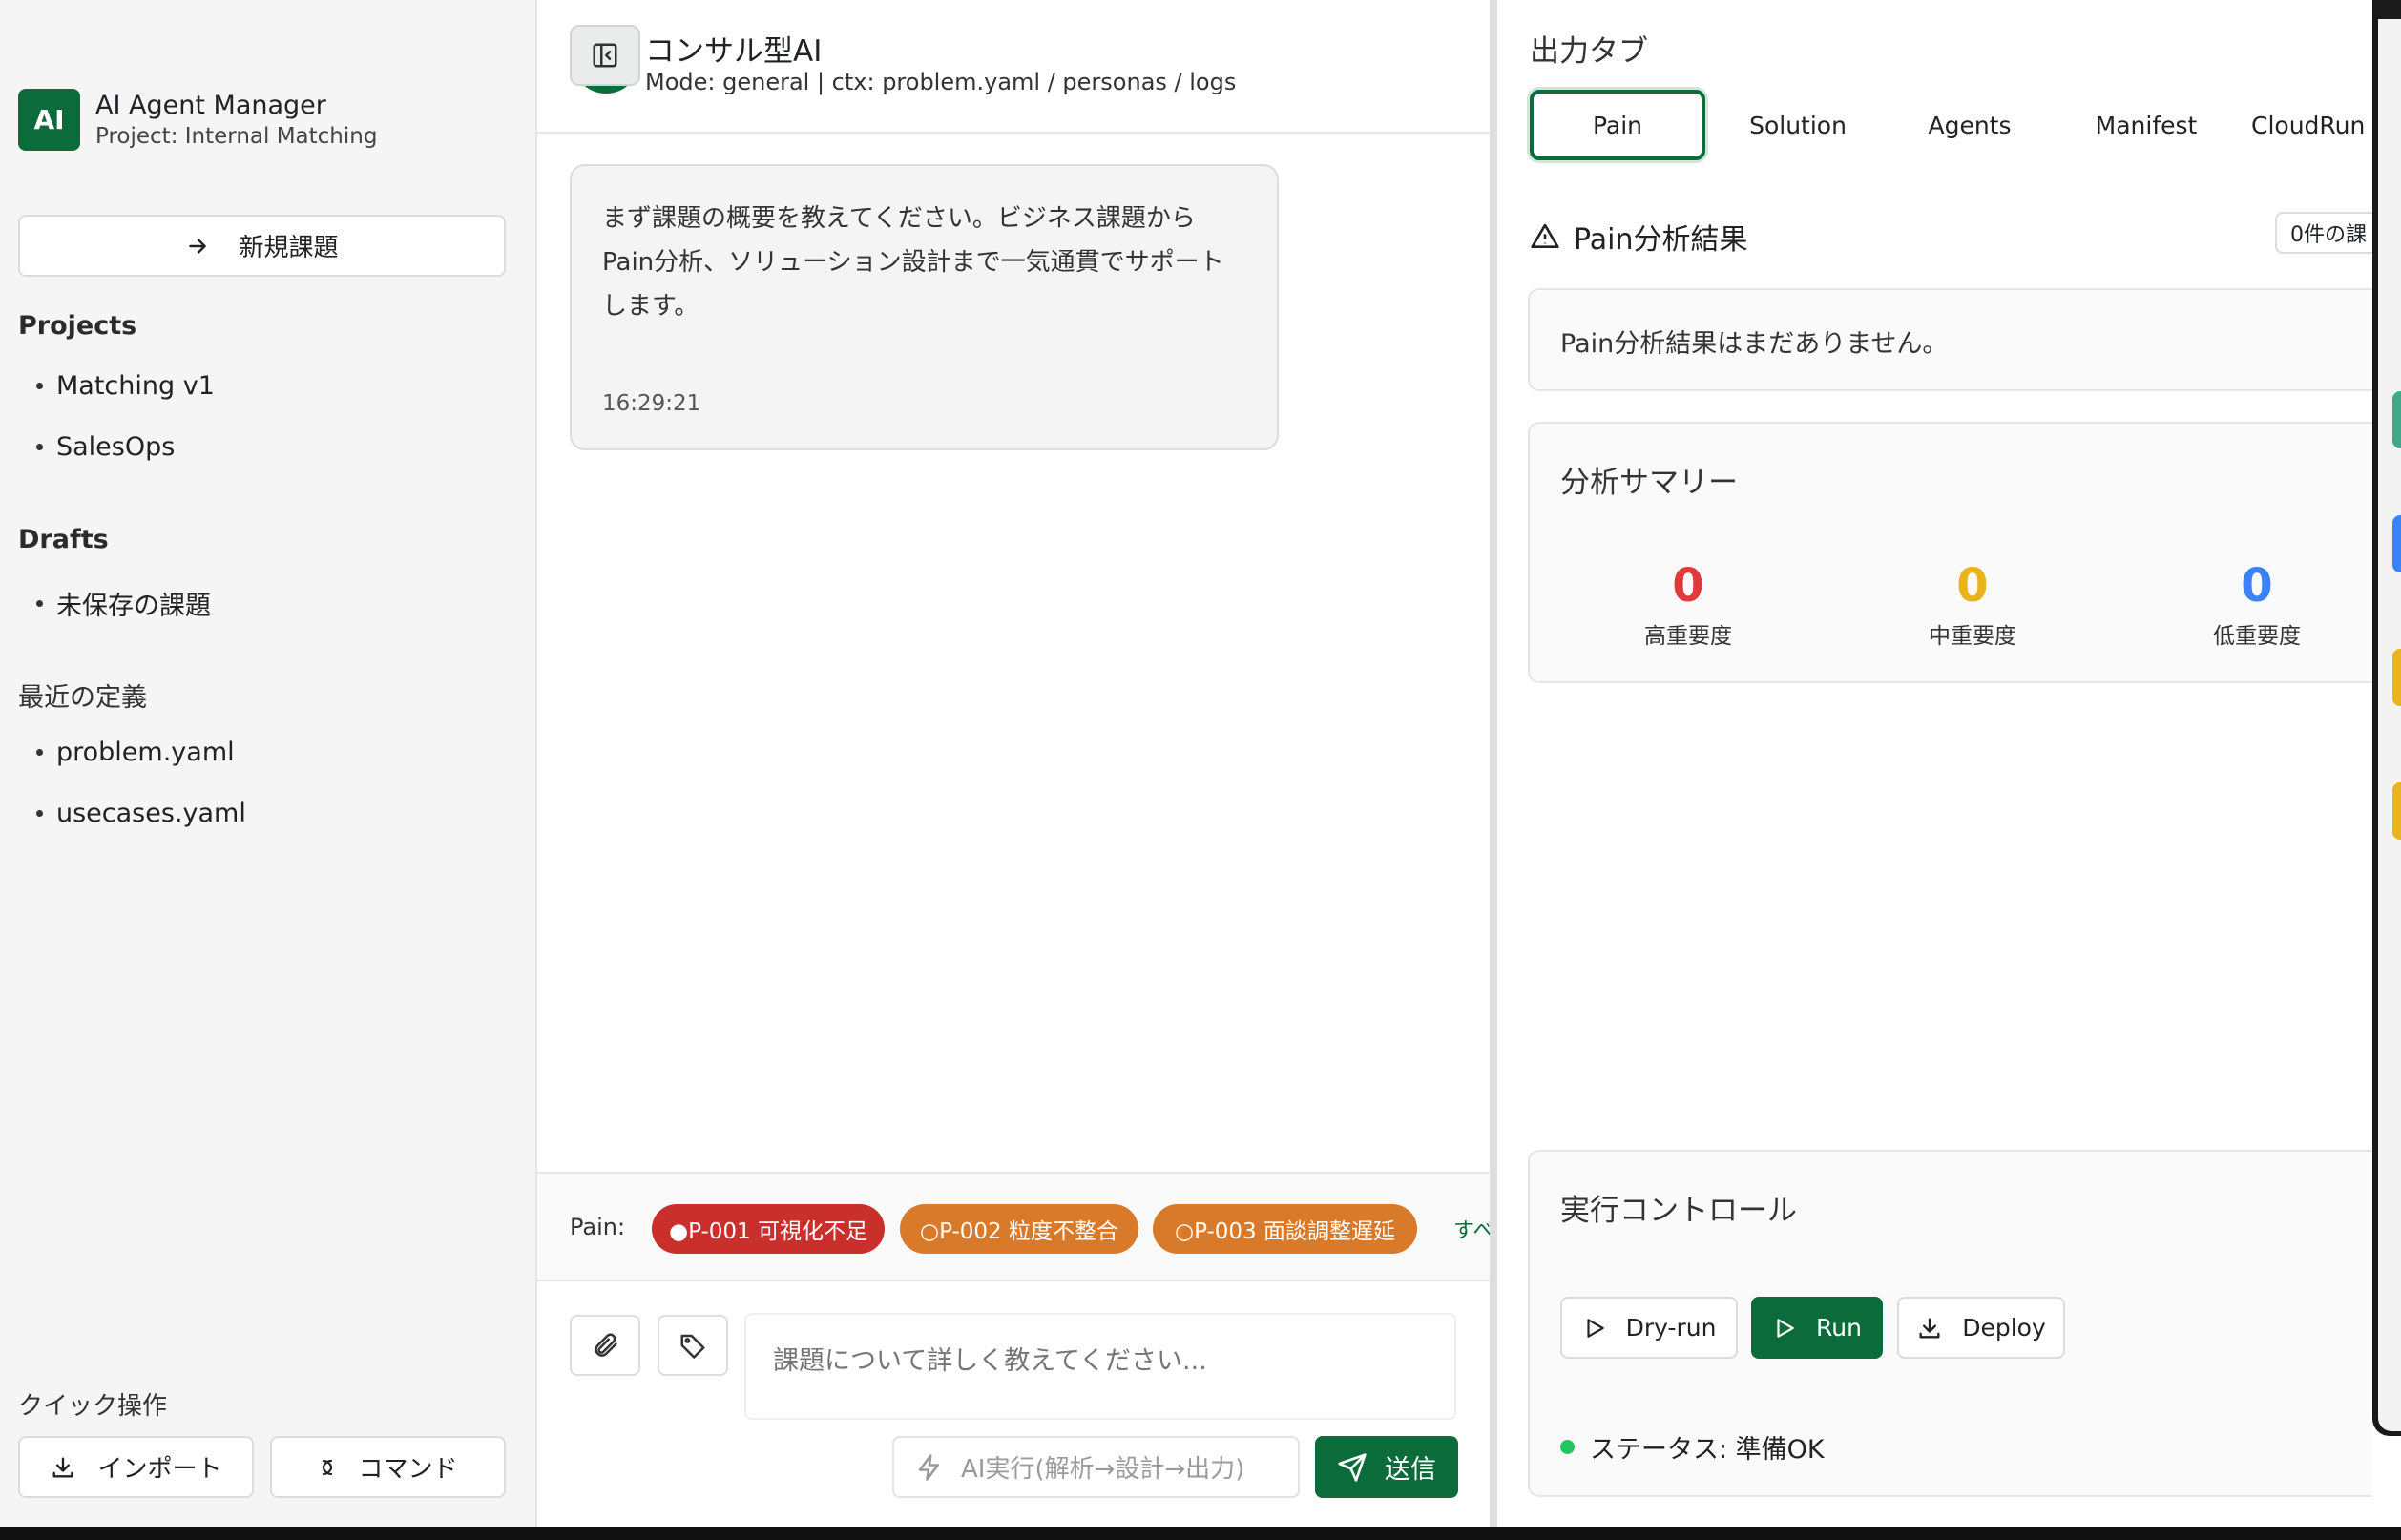 This screenshot has height=1540, width=2401. What do you see at coordinates (1387, 1467) in the screenshot?
I see `send-button: 送信` at bounding box center [1387, 1467].